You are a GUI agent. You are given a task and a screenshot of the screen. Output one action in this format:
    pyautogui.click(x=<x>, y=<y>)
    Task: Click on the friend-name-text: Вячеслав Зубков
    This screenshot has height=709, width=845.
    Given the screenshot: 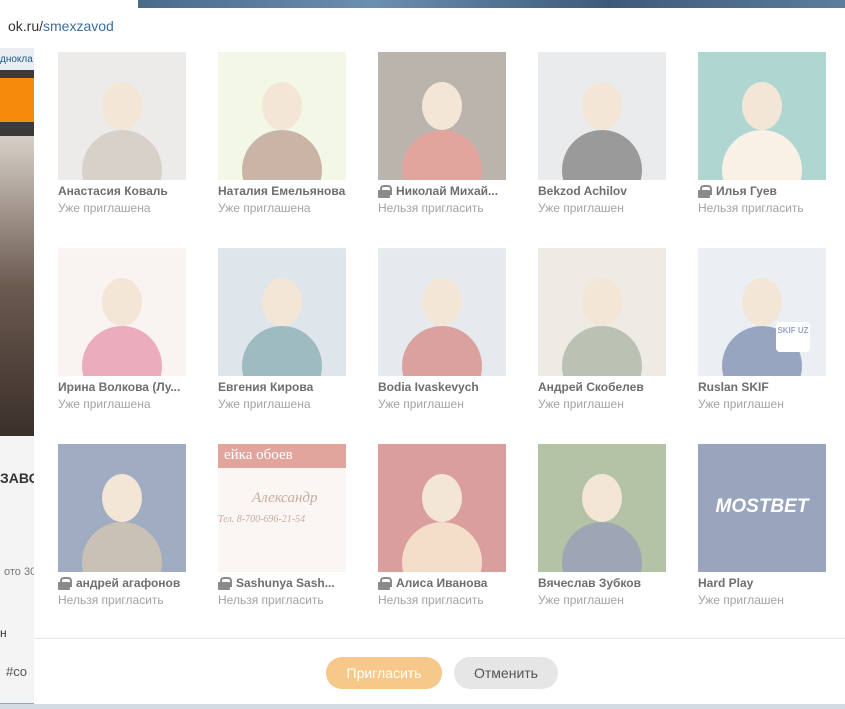 What is the action you would take?
    pyautogui.click(x=589, y=583)
    